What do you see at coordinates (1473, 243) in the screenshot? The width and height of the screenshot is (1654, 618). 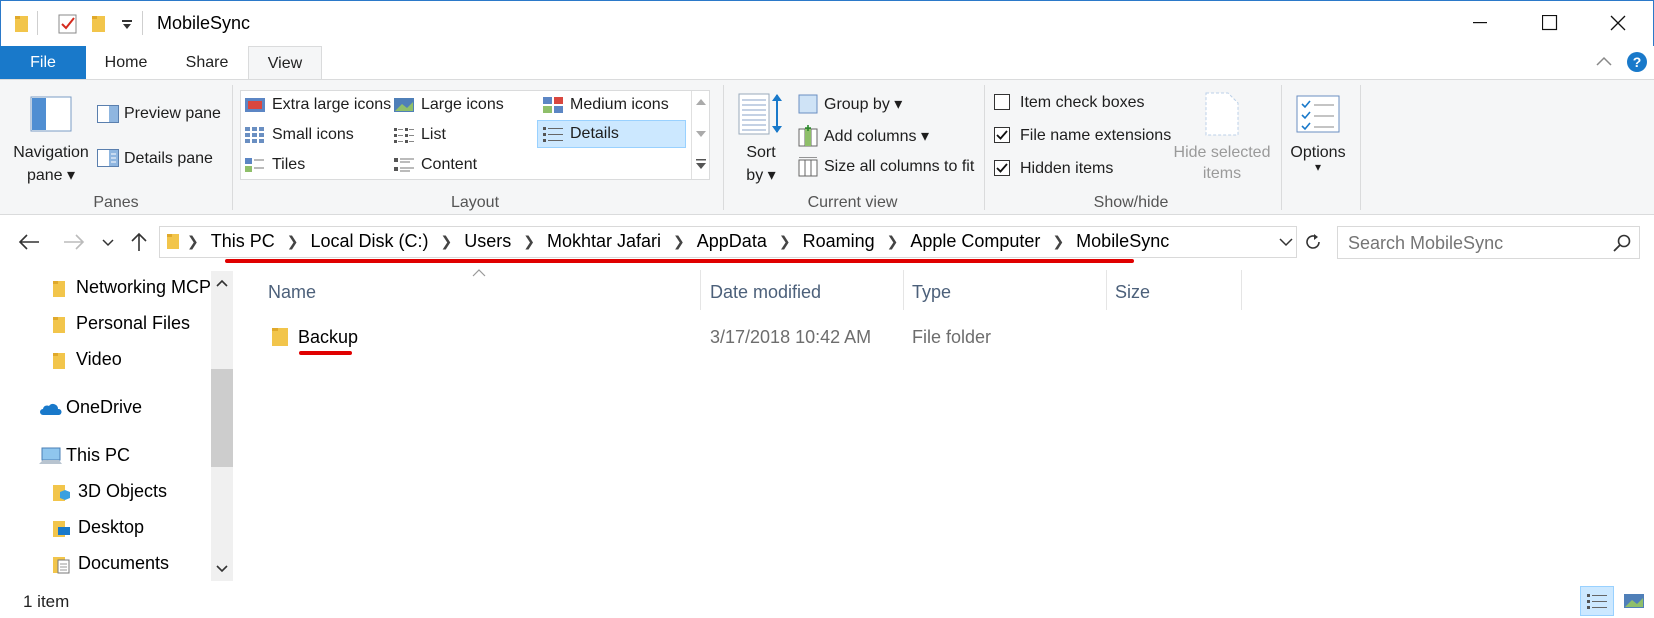 I see `search-input` at bounding box center [1473, 243].